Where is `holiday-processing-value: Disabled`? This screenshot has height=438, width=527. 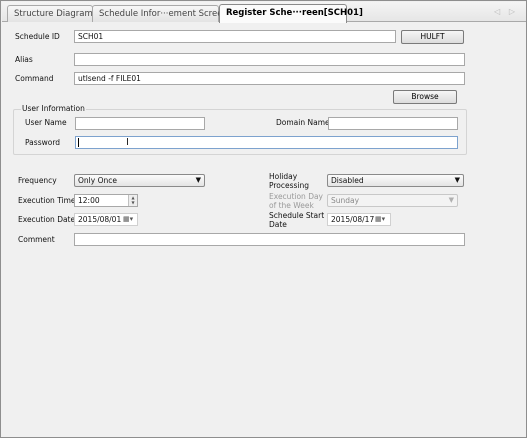 holiday-processing-value: Disabled is located at coordinates (347, 180).